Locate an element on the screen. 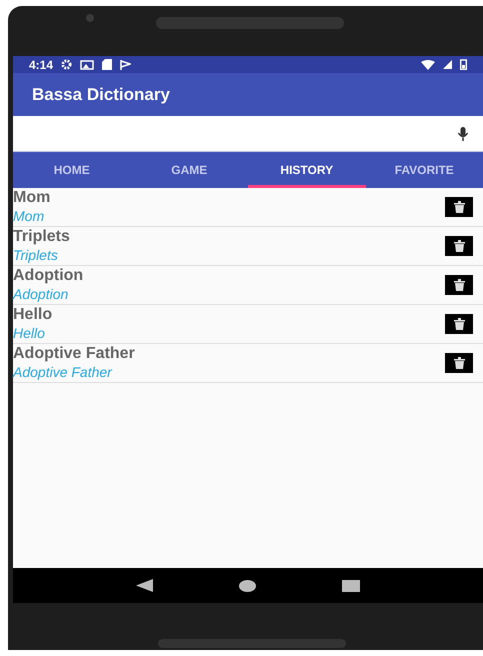  camera-icon is located at coordinates (90, 18).